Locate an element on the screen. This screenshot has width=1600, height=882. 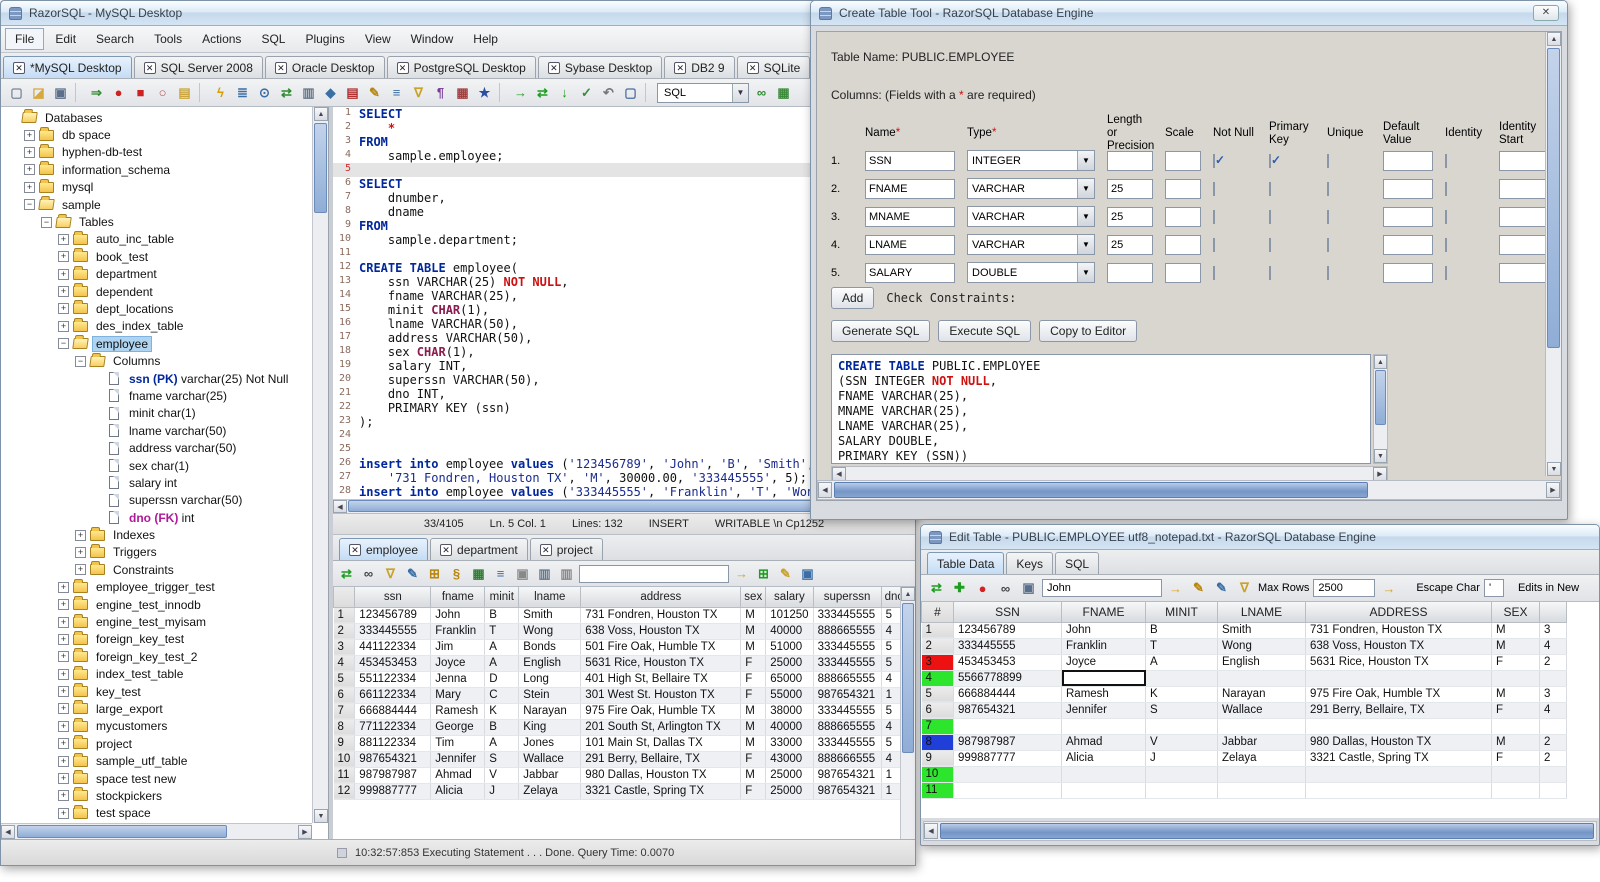
results-row-number: 11 is located at coordinates (344, 775).